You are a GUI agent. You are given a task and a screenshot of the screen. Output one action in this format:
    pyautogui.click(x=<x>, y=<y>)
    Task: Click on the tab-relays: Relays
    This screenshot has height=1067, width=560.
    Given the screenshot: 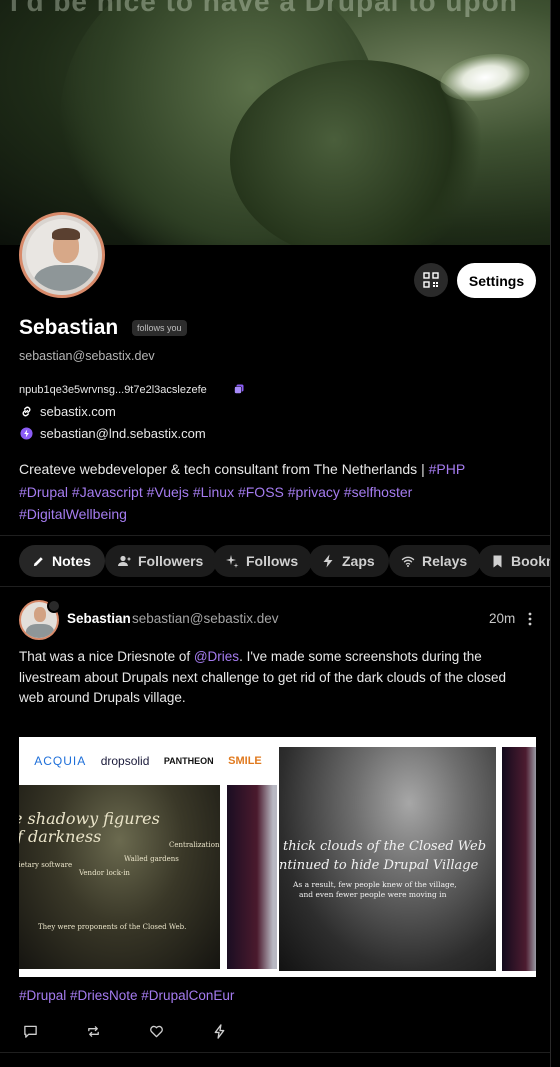 What is the action you would take?
    pyautogui.click(x=435, y=561)
    